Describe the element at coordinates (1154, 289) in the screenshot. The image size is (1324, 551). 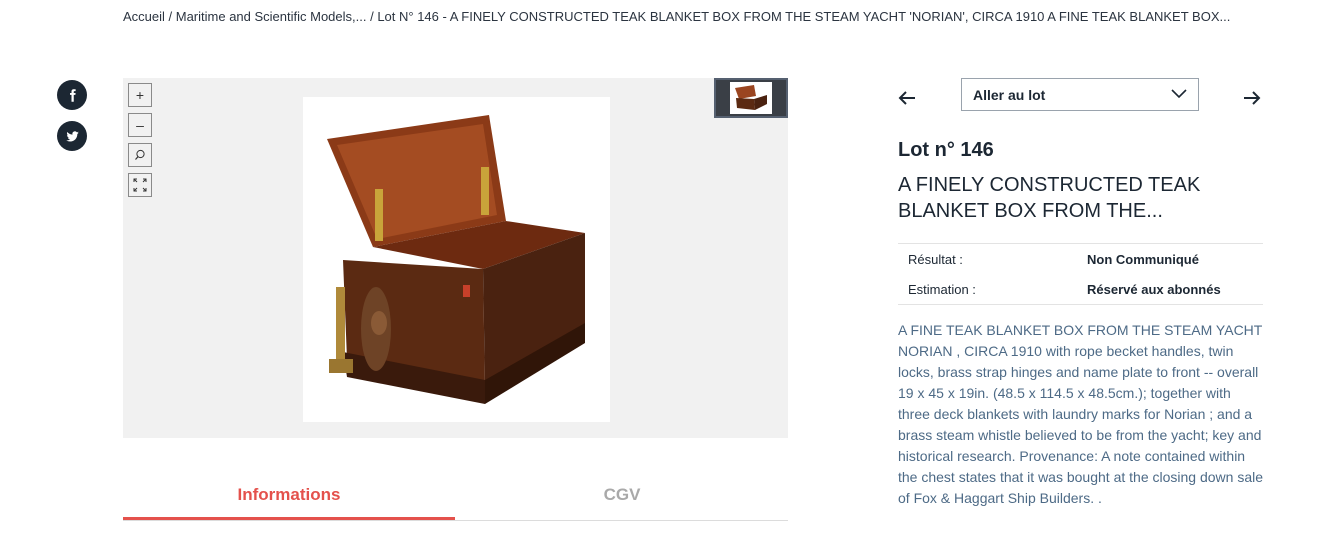
I see `estimate-value: Réservé aux abonnés` at that location.